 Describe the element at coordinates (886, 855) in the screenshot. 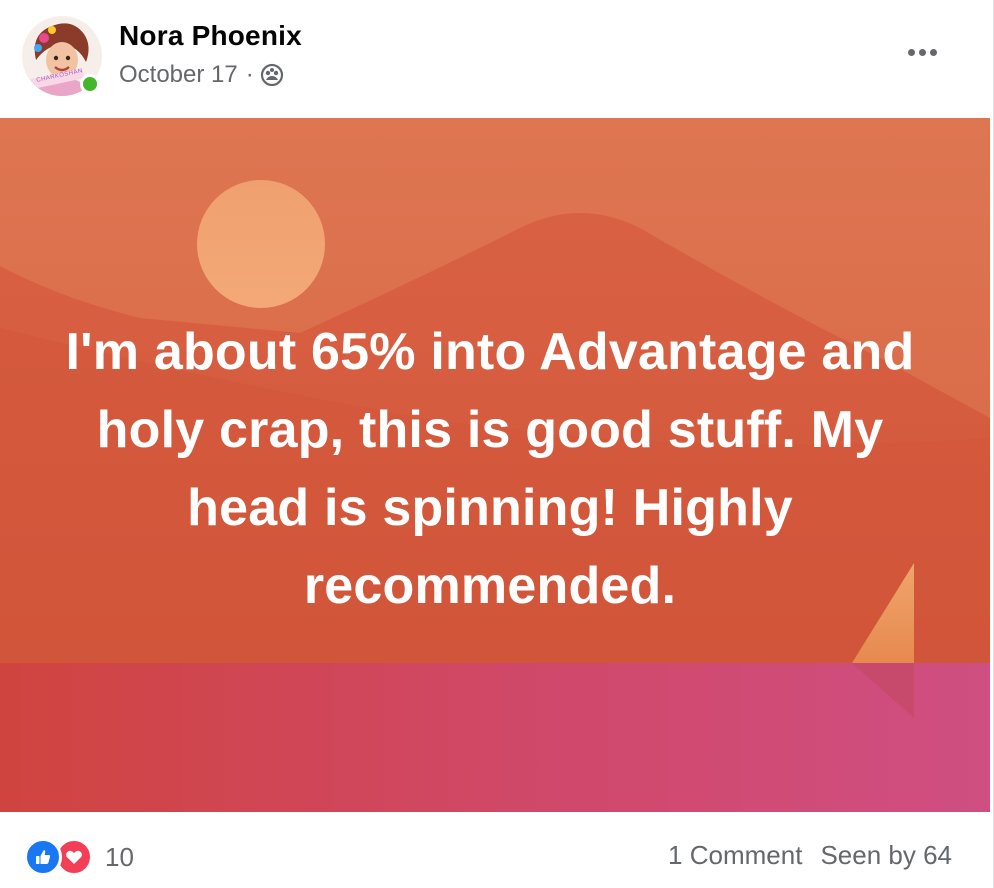

I see `seen-by-count: Seen by 64` at that location.